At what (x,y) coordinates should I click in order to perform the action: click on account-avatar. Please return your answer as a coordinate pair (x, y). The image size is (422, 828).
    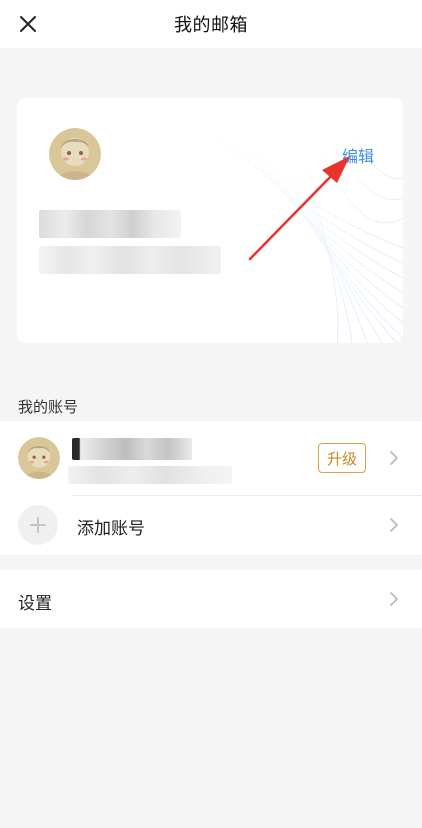
    Looking at the image, I should click on (39, 458).